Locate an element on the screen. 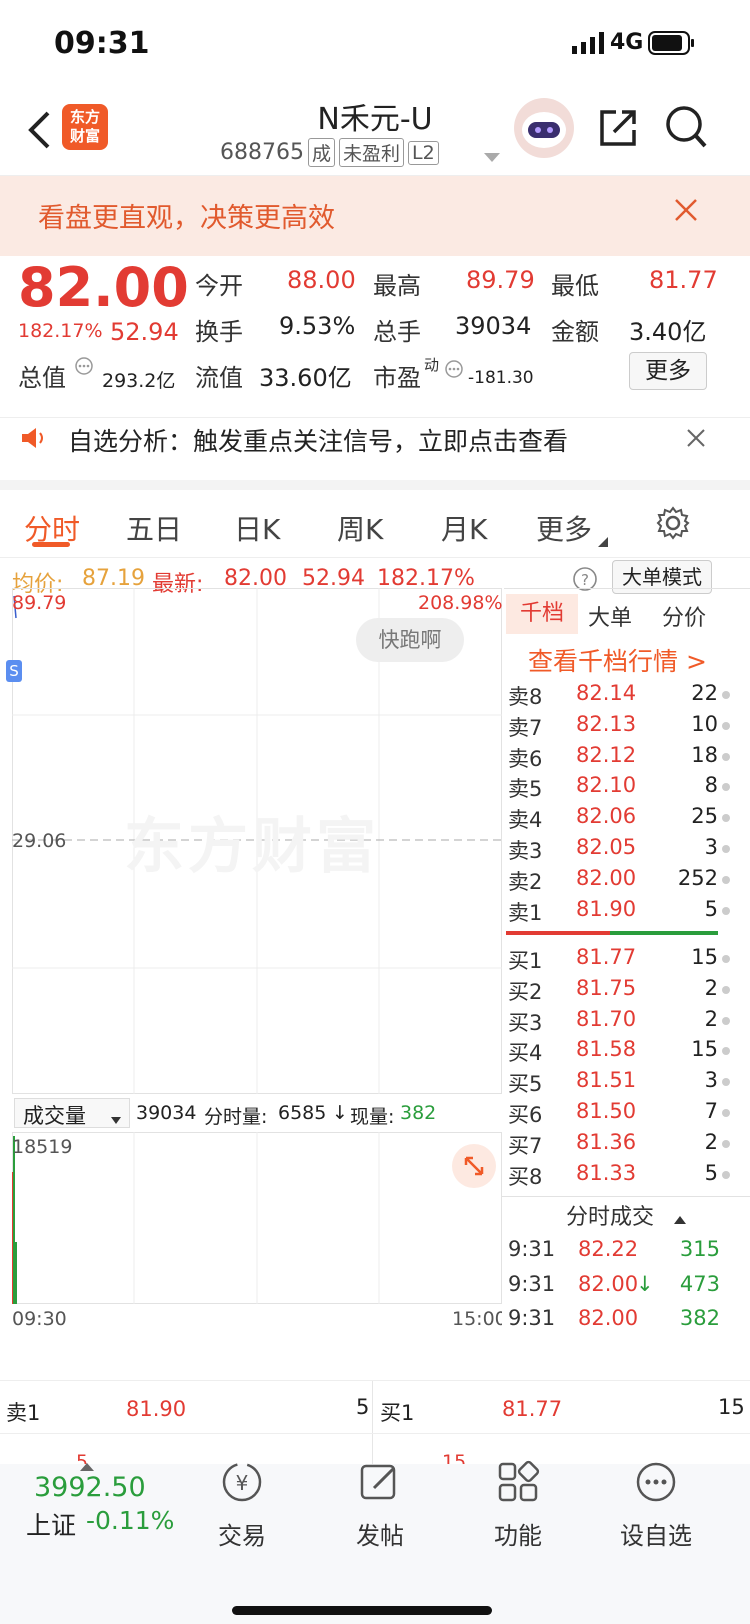 The width and height of the screenshot is (750, 1624). volume-grid is located at coordinates (257, 1218).